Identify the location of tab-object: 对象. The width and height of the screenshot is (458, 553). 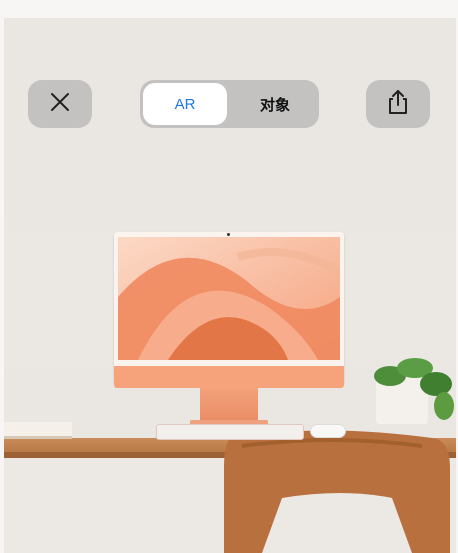
(275, 104).